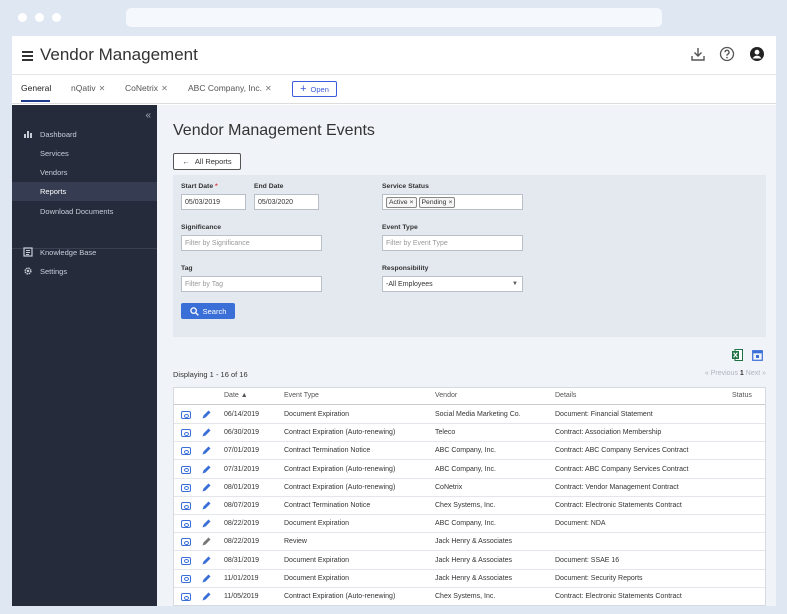 The image size is (787, 614). Describe the element at coordinates (230, 88) in the screenshot. I see `tab-abc-company: ABC Company, Inc. ✕` at that location.